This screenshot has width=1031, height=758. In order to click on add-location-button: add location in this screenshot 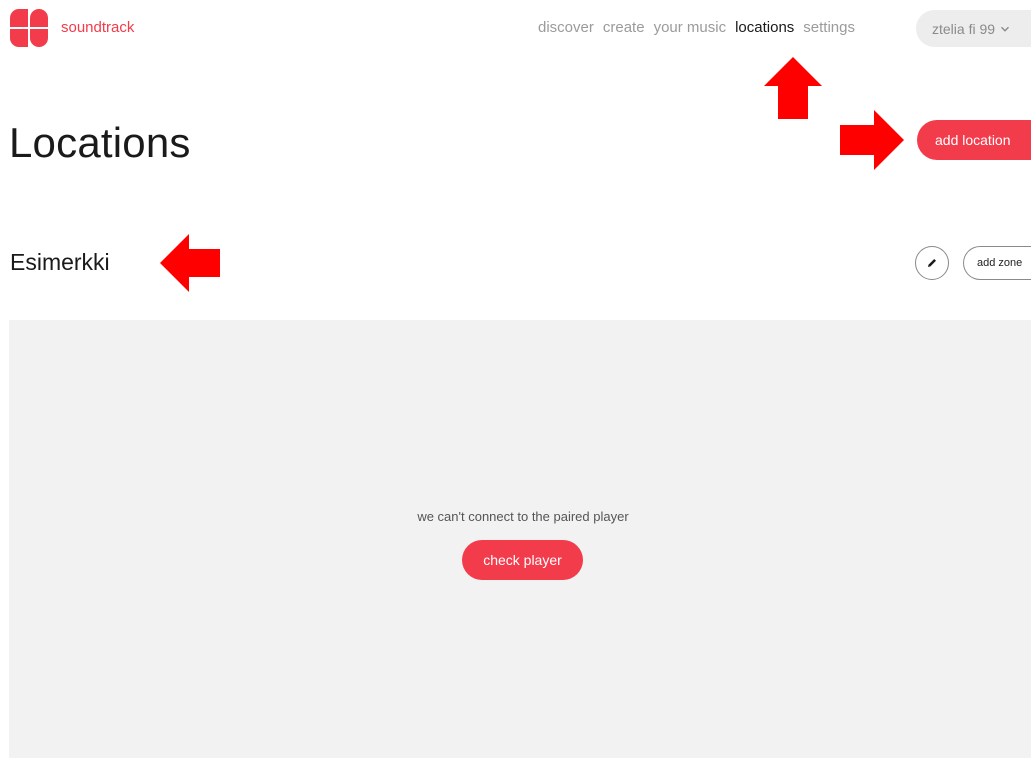, I will do `click(974, 140)`.